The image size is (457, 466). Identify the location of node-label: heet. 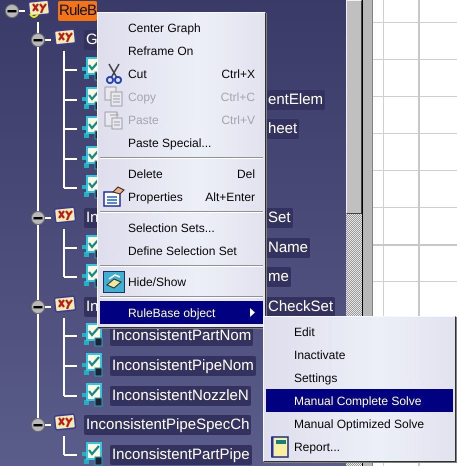
(283, 129).